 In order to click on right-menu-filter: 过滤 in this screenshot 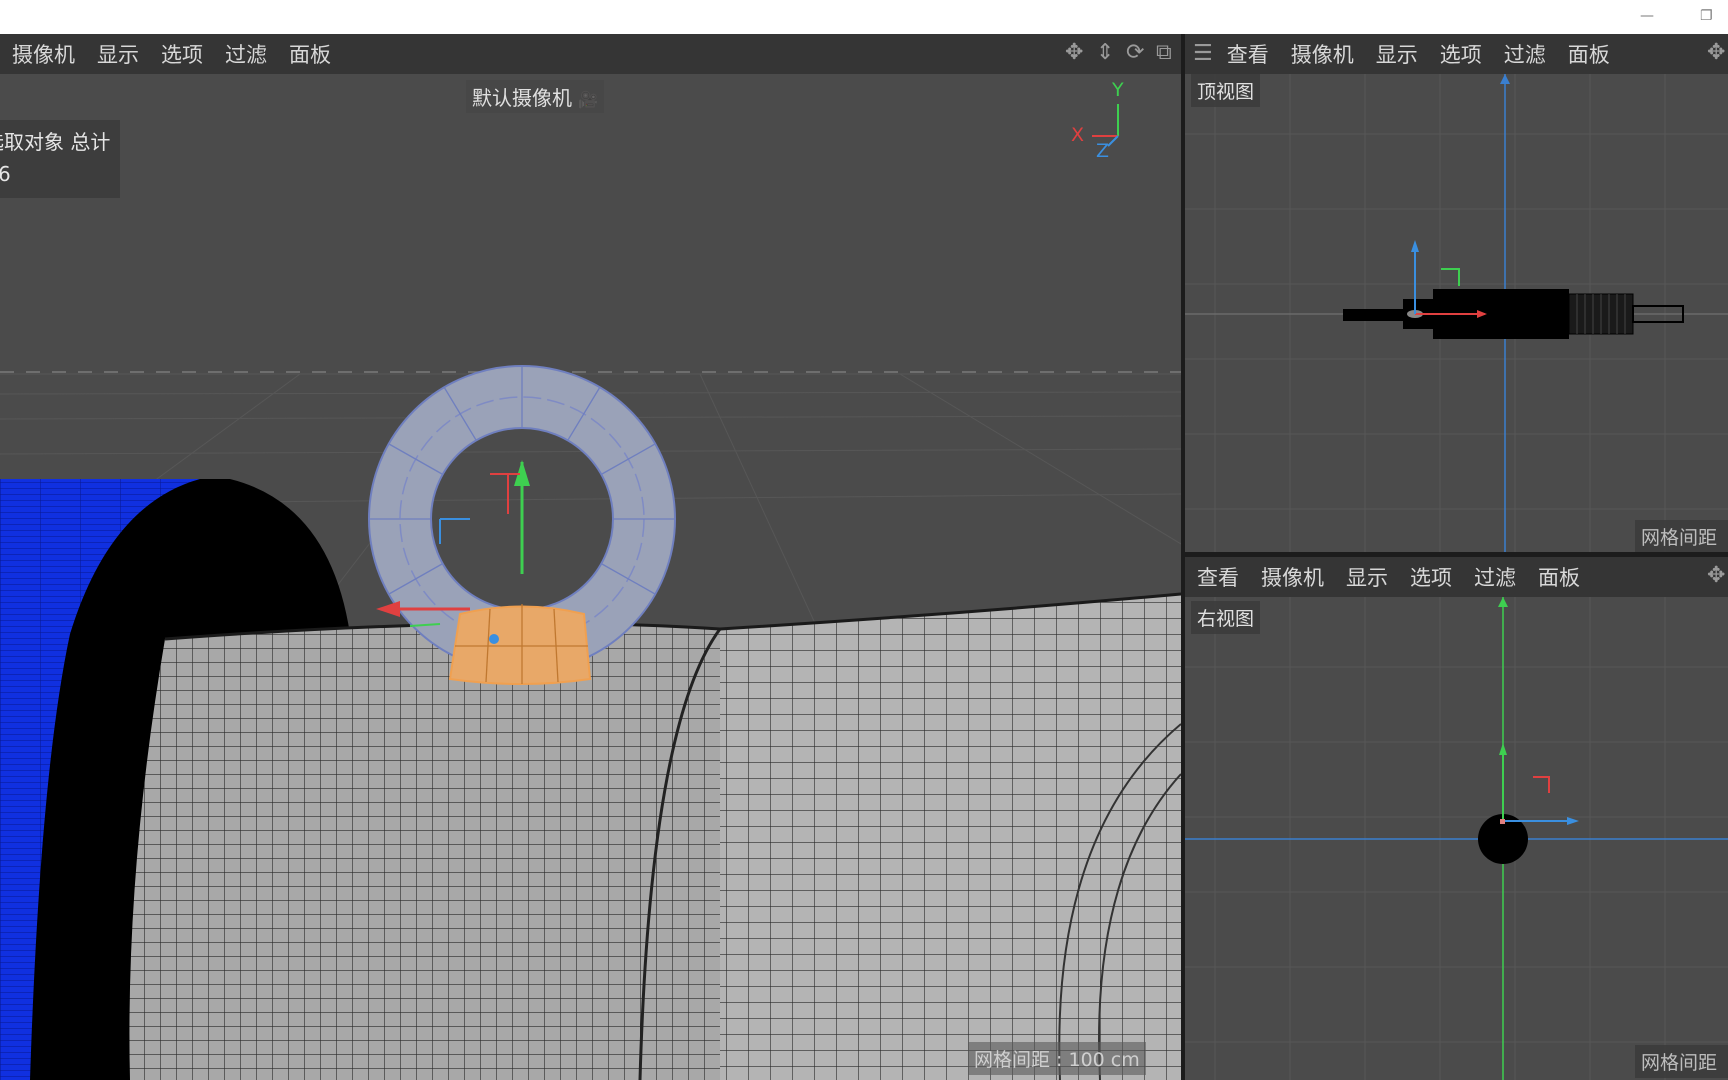, I will do `click(1495, 577)`.